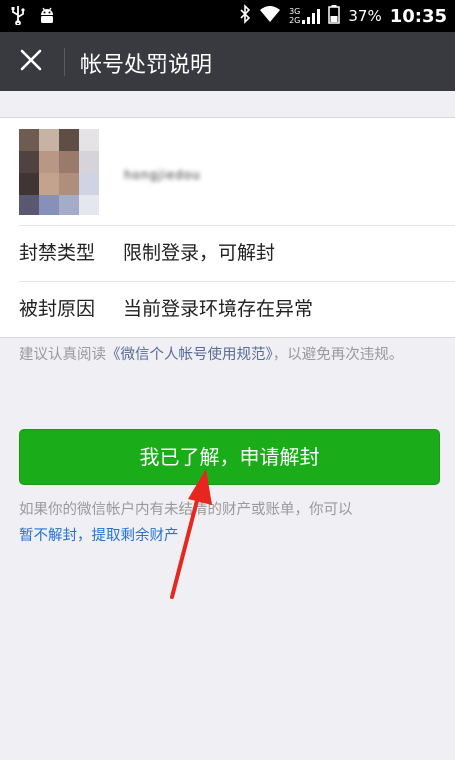 The height and width of the screenshot is (760, 455). Describe the element at coordinates (218, 309) in the screenshot. I see `ban-reason-value: 当前登录环境存在异常` at that location.